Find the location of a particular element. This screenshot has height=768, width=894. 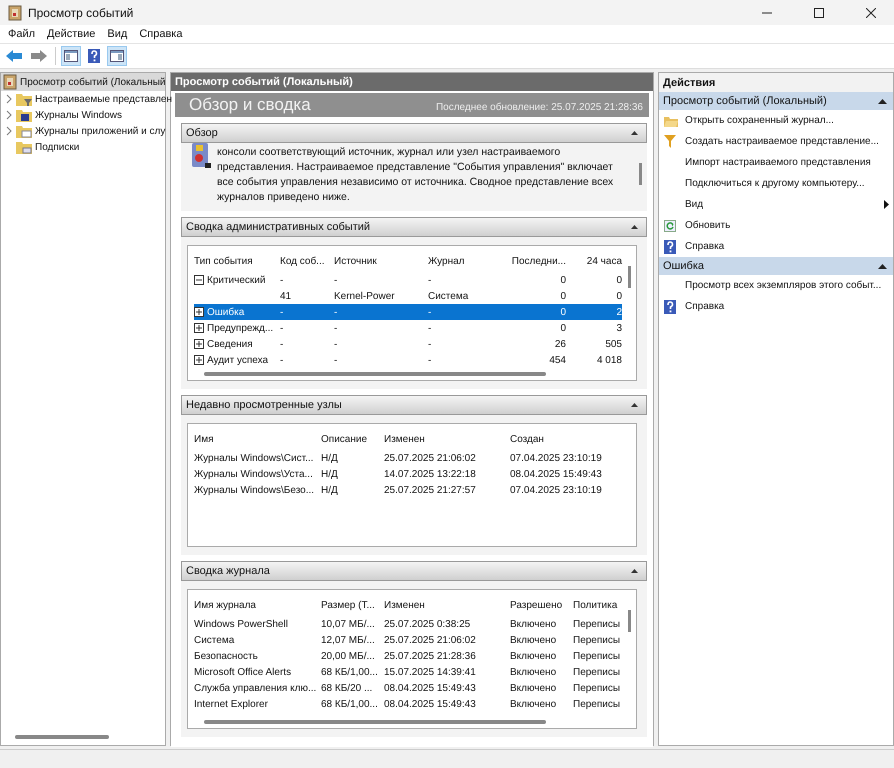

action-link: Импорт настраиваемого представления is located at coordinates (778, 162).